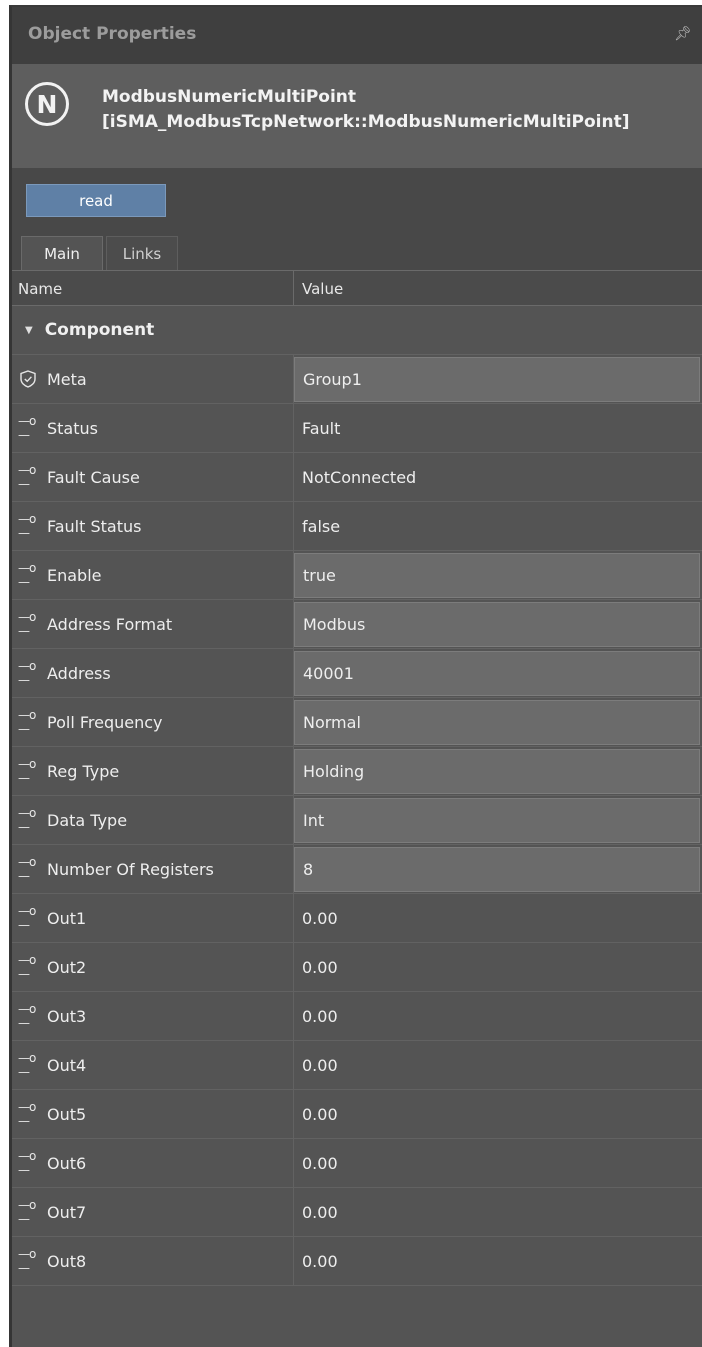 This screenshot has width=702, height=1347. What do you see at coordinates (153, 771) in the screenshot?
I see `property-name-cell: —o— Reg Type` at bounding box center [153, 771].